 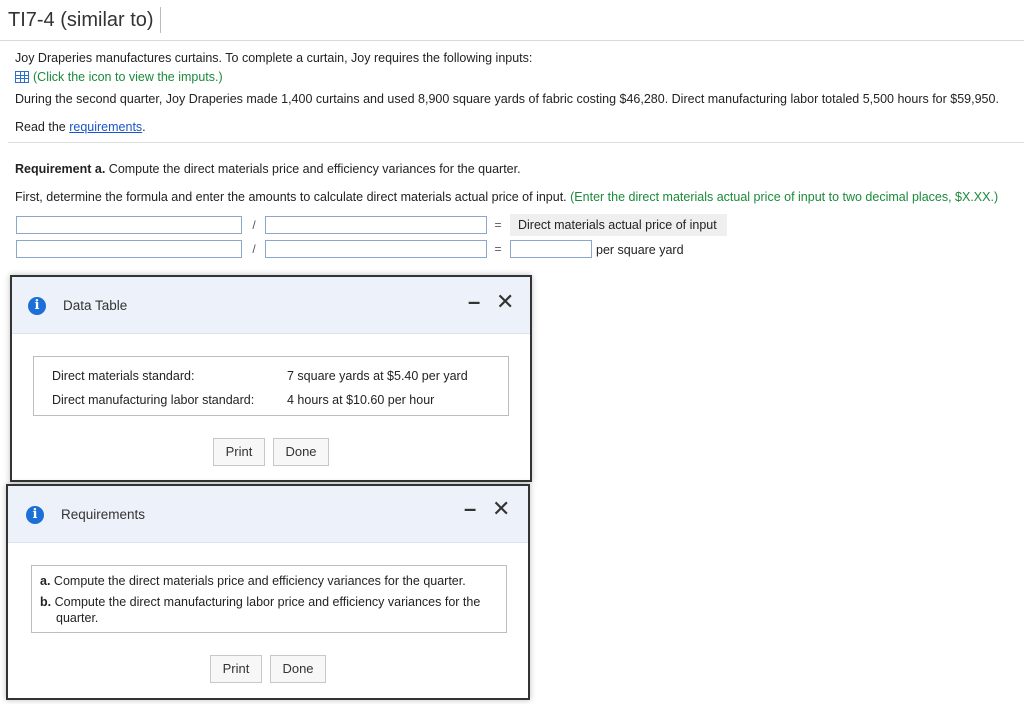 What do you see at coordinates (95, 305) in the screenshot?
I see `data-table-title: Data Table` at bounding box center [95, 305].